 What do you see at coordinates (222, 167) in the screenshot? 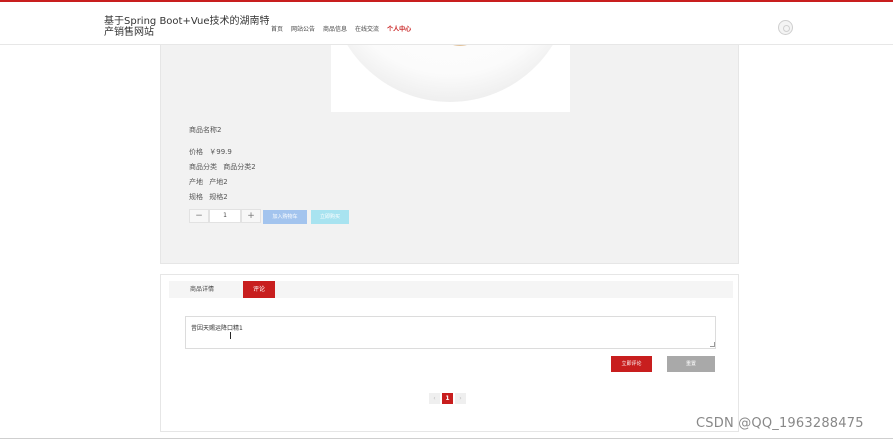
I see `category-row: 商品分类 商品分类2` at bounding box center [222, 167].